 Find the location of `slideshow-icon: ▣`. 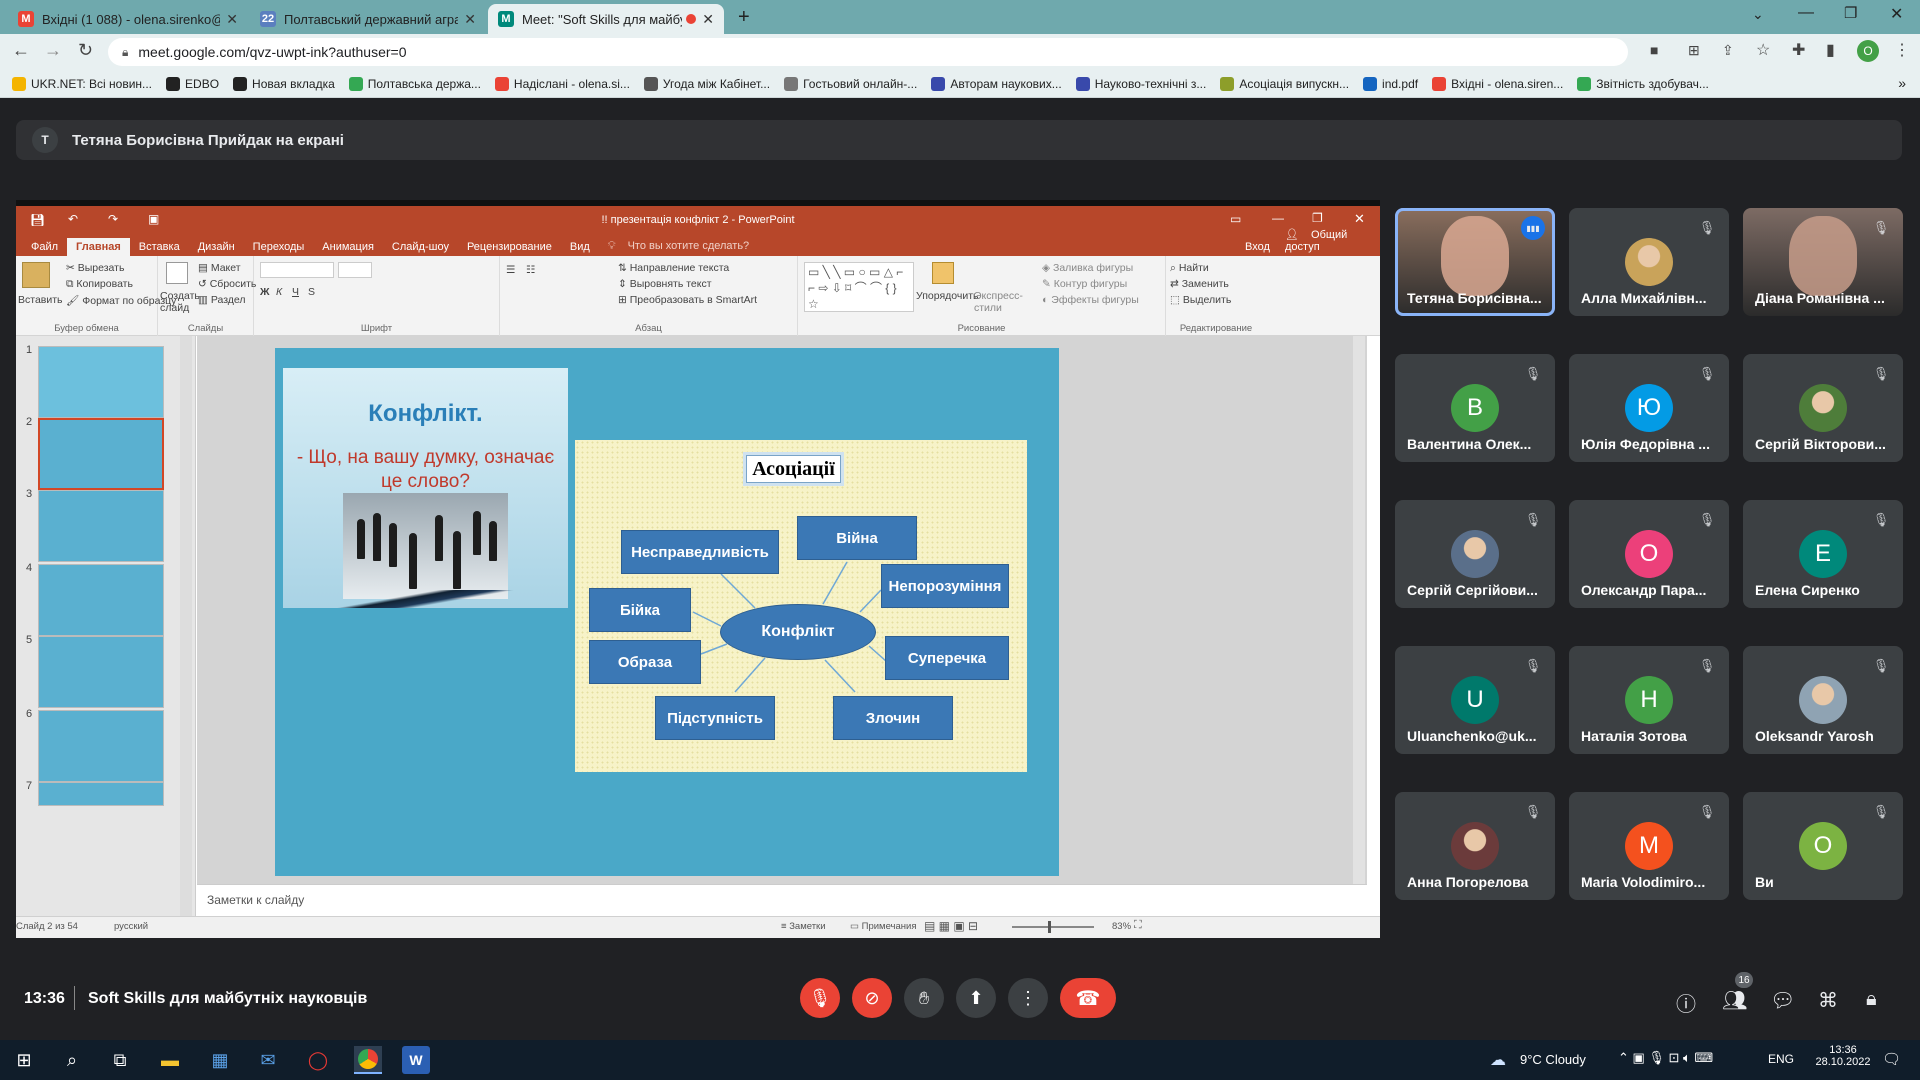

slideshow-icon: ▣ is located at coordinates (153, 219).